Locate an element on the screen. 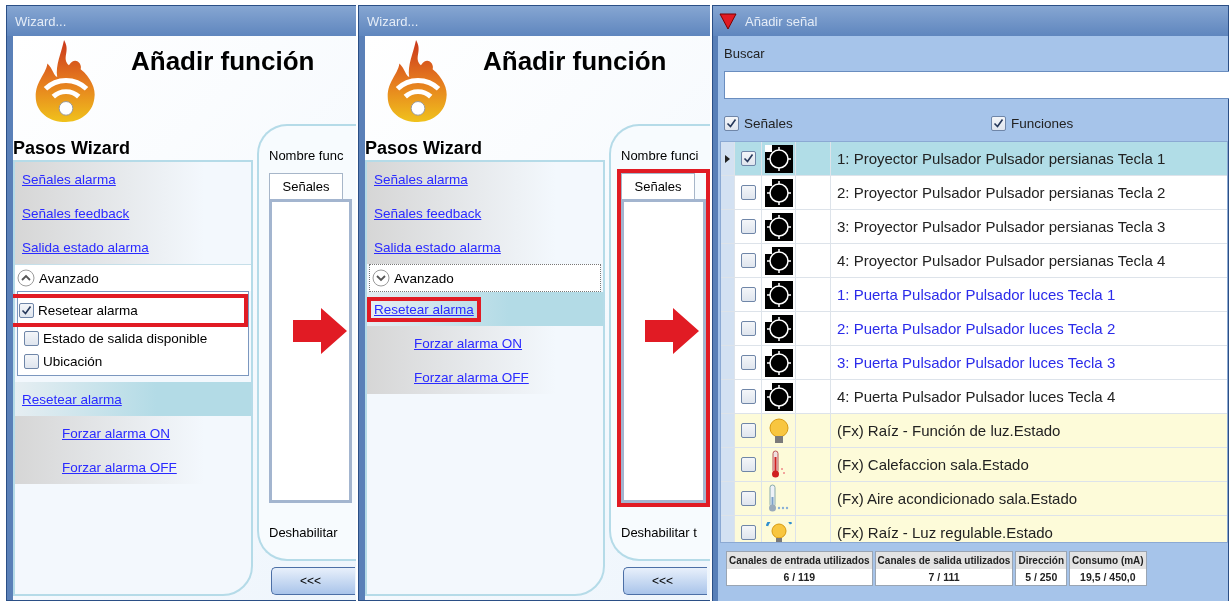 The width and height of the screenshot is (1229, 601). row-label: (Fx) Aire acondicionado sala.Estado is located at coordinates (957, 499).